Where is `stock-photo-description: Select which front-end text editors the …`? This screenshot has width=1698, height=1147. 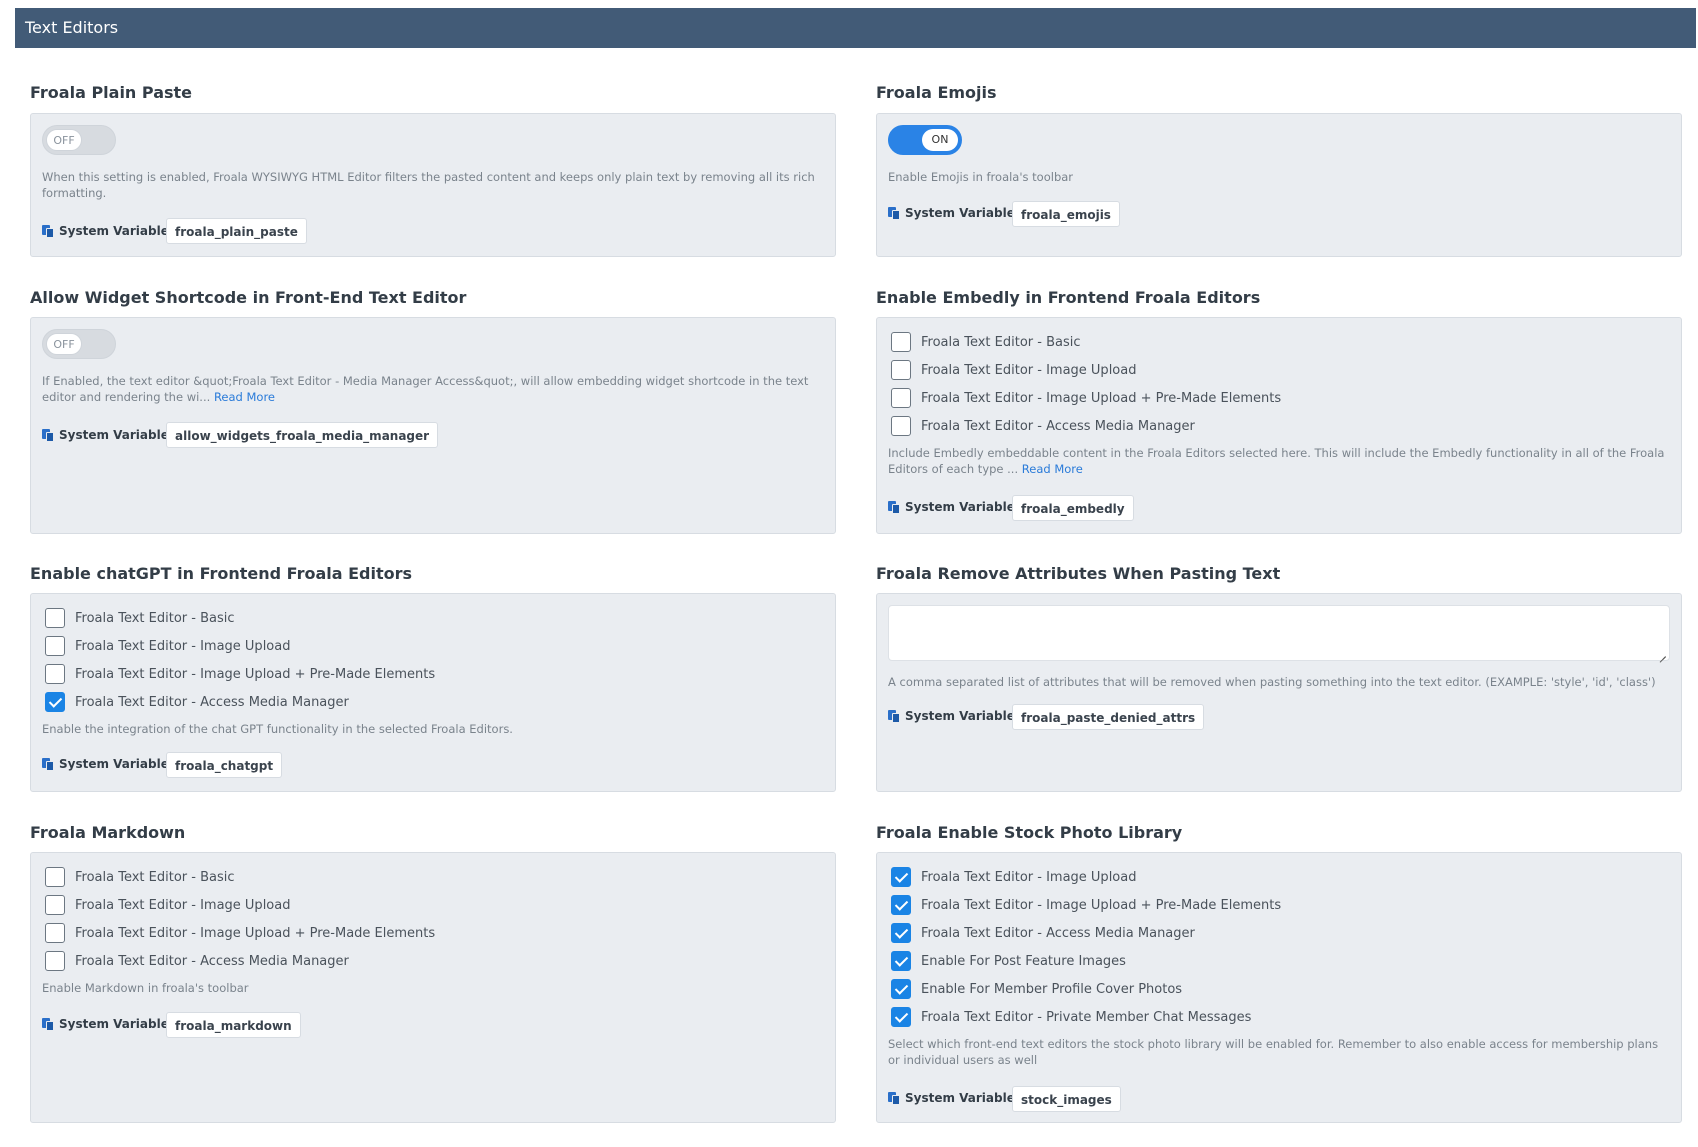
stock-photo-description: Select which front-end text editors the … is located at coordinates (1273, 1052).